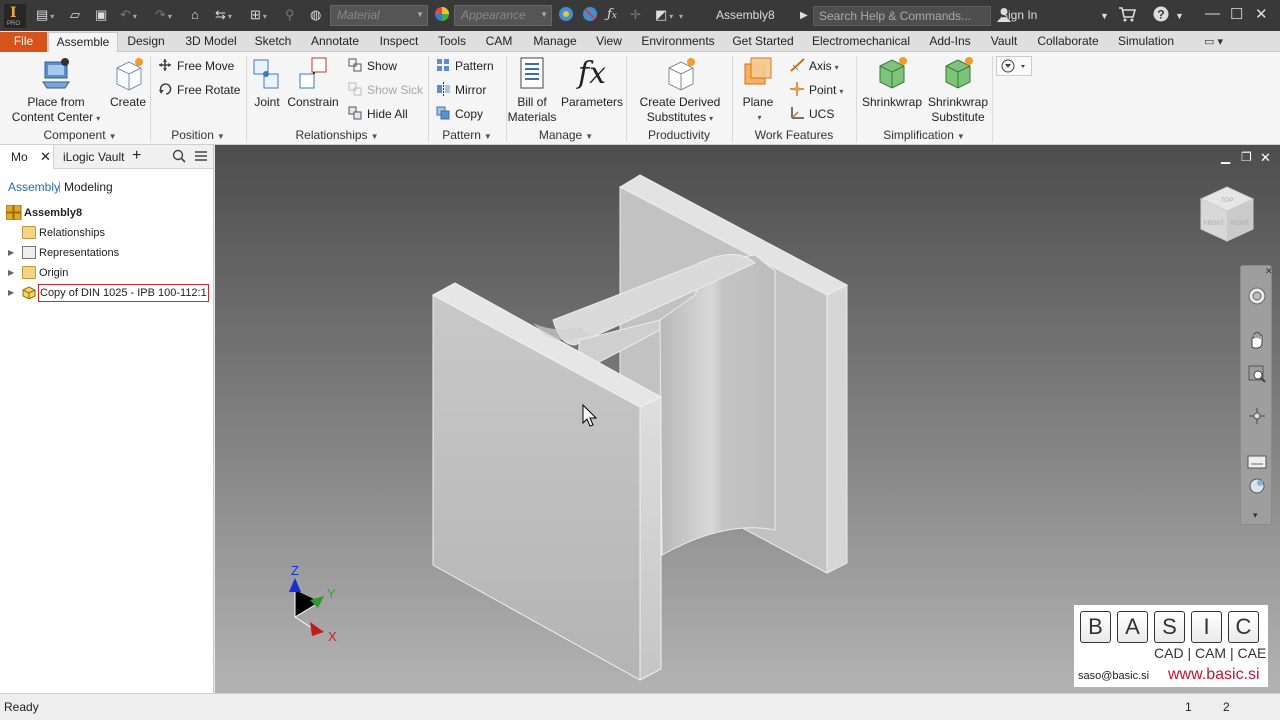 The width and height of the screenshot is (1280, 720). What do you see at coordinates (465, 66) in the screenshot?
I see `pattern-button: Pattern` at bounding box center [465, 66].